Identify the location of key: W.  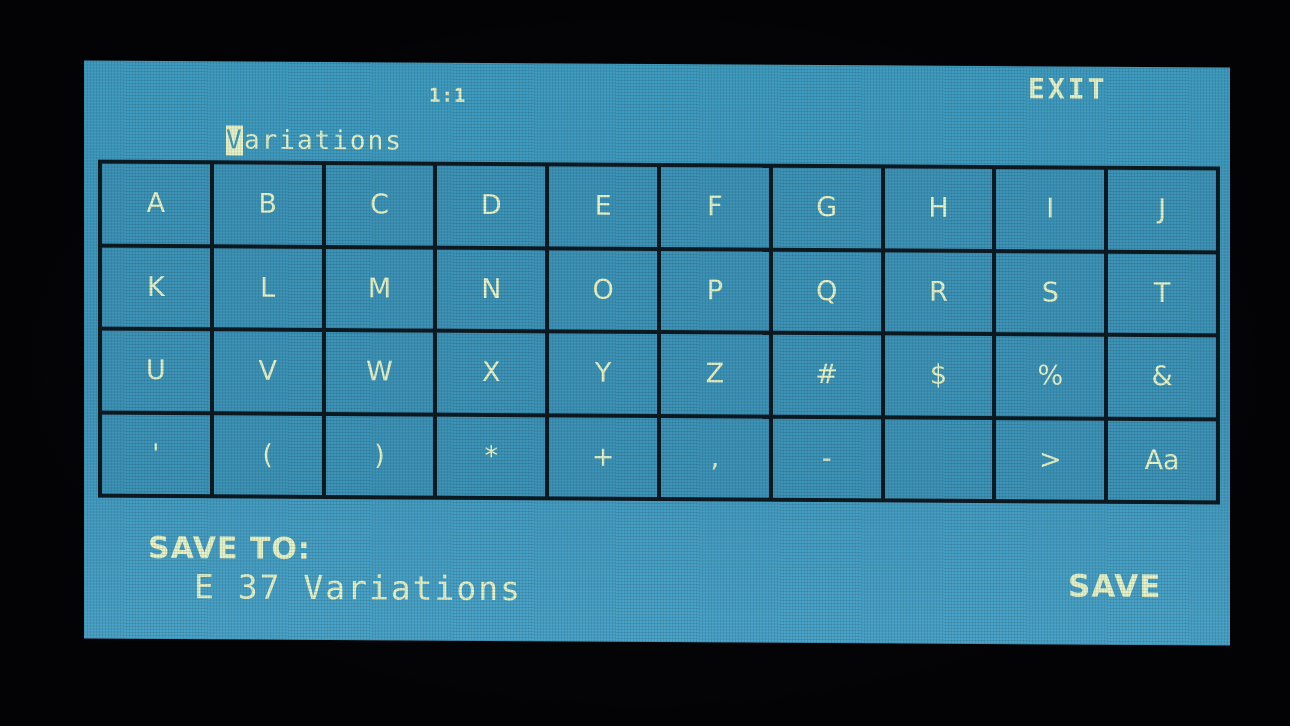
(379, 372).